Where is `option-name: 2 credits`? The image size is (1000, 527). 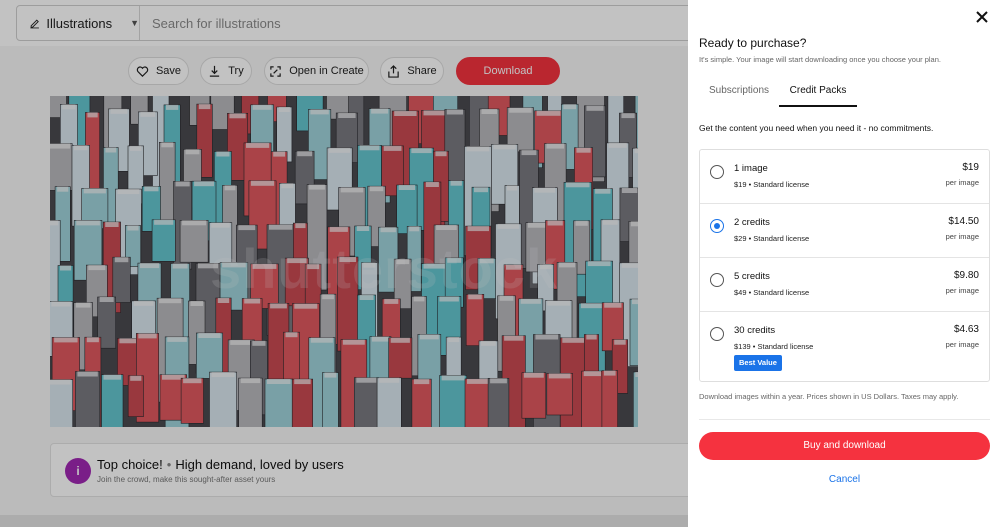
option-name: 2 credits is located at coordinates (752, 222).